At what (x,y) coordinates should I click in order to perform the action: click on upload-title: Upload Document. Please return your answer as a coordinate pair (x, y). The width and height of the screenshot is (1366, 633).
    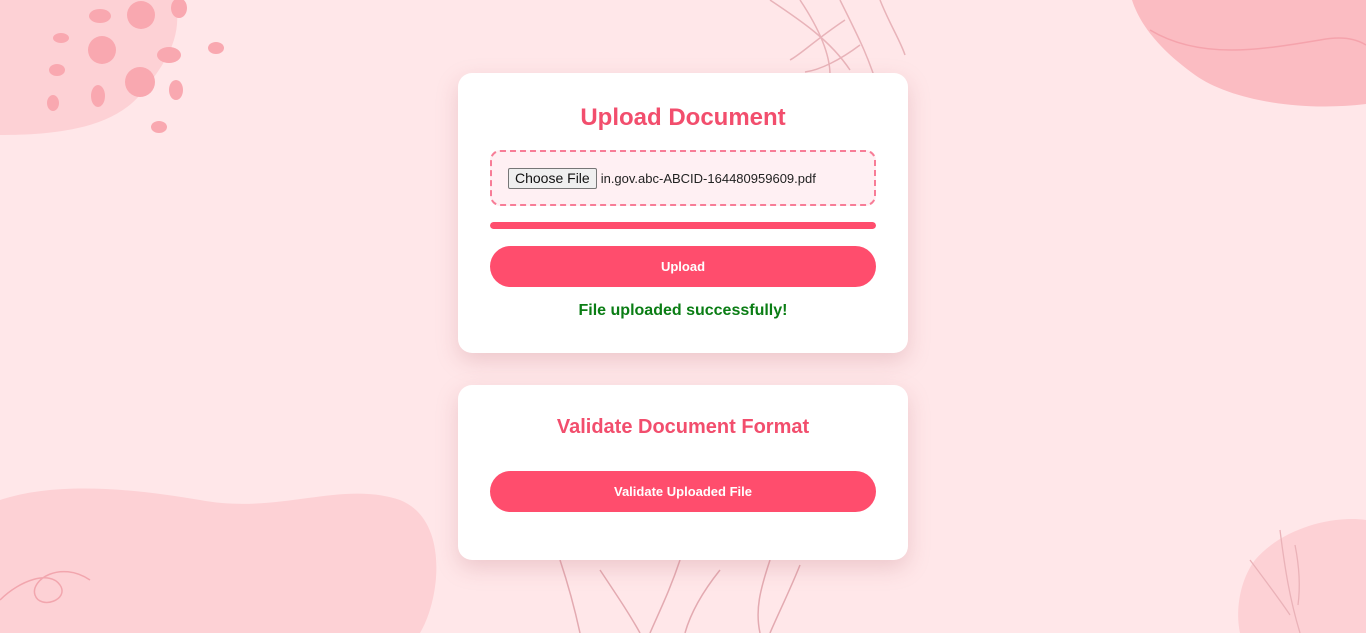
    Looking at the image, I should click on (683, 117).